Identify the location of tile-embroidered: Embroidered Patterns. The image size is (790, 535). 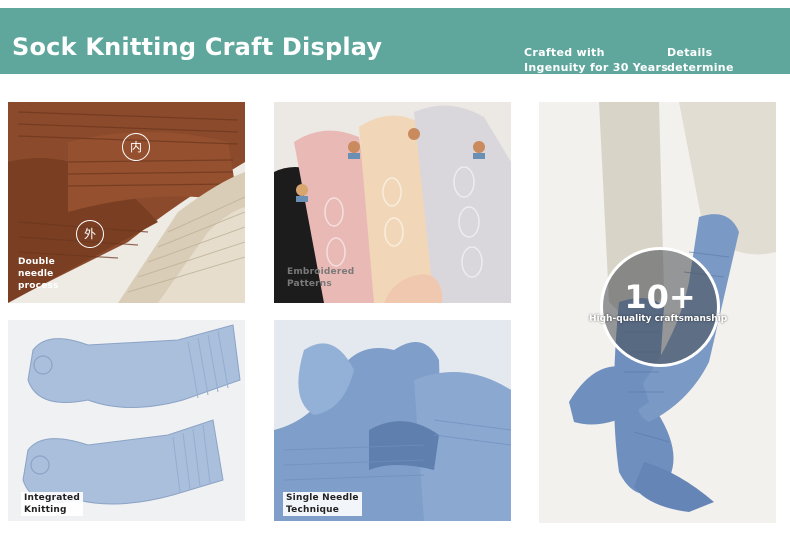
(392, 202).